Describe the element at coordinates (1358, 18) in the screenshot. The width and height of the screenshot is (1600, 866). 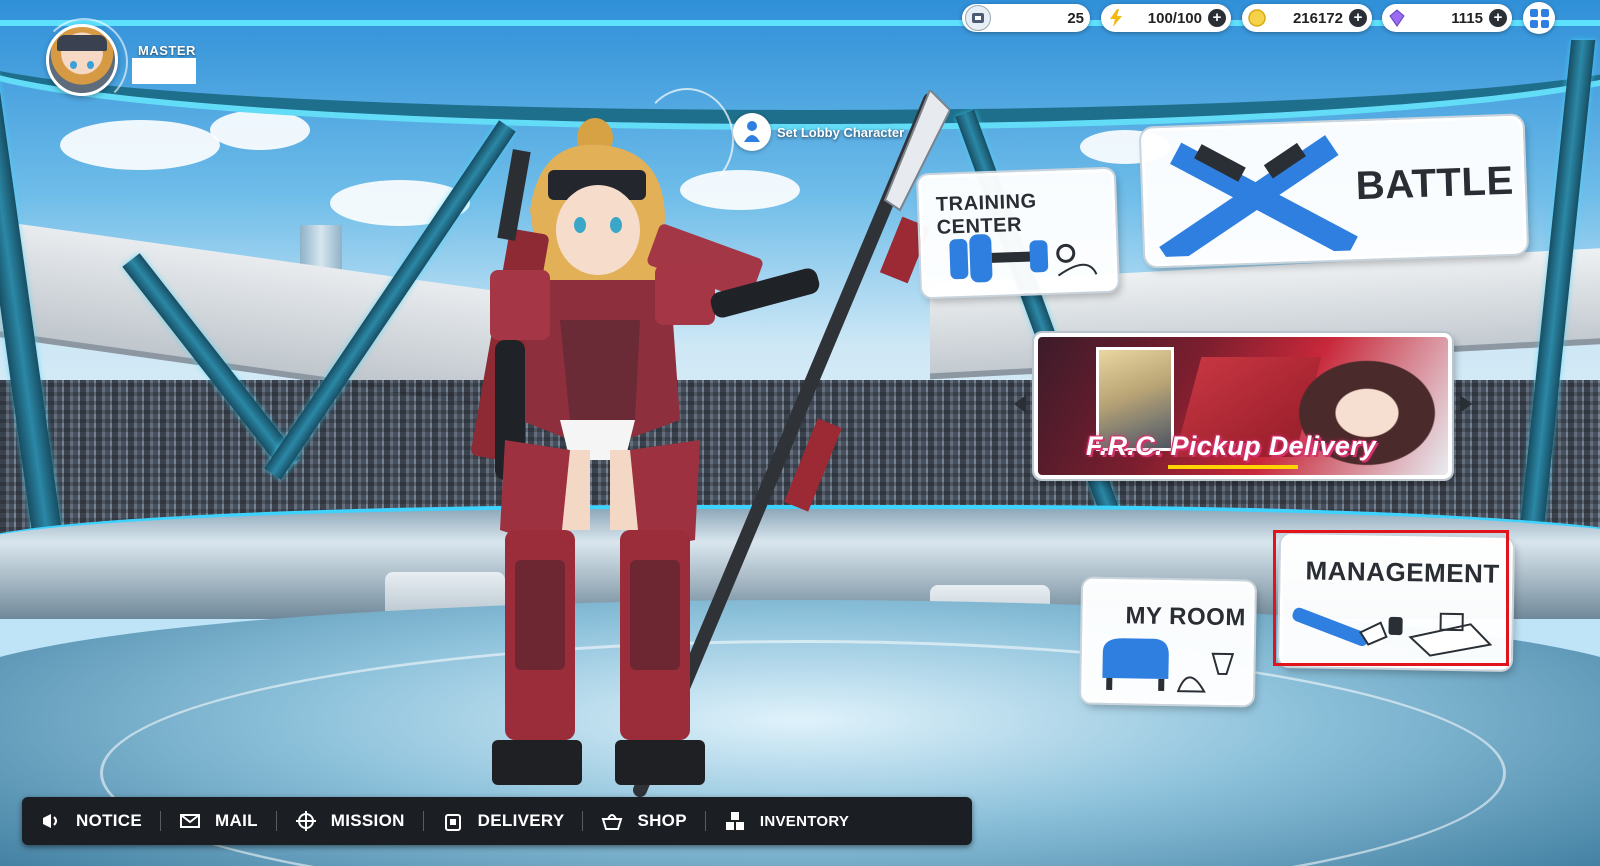
I see `coins-plus-button: +` at that location.